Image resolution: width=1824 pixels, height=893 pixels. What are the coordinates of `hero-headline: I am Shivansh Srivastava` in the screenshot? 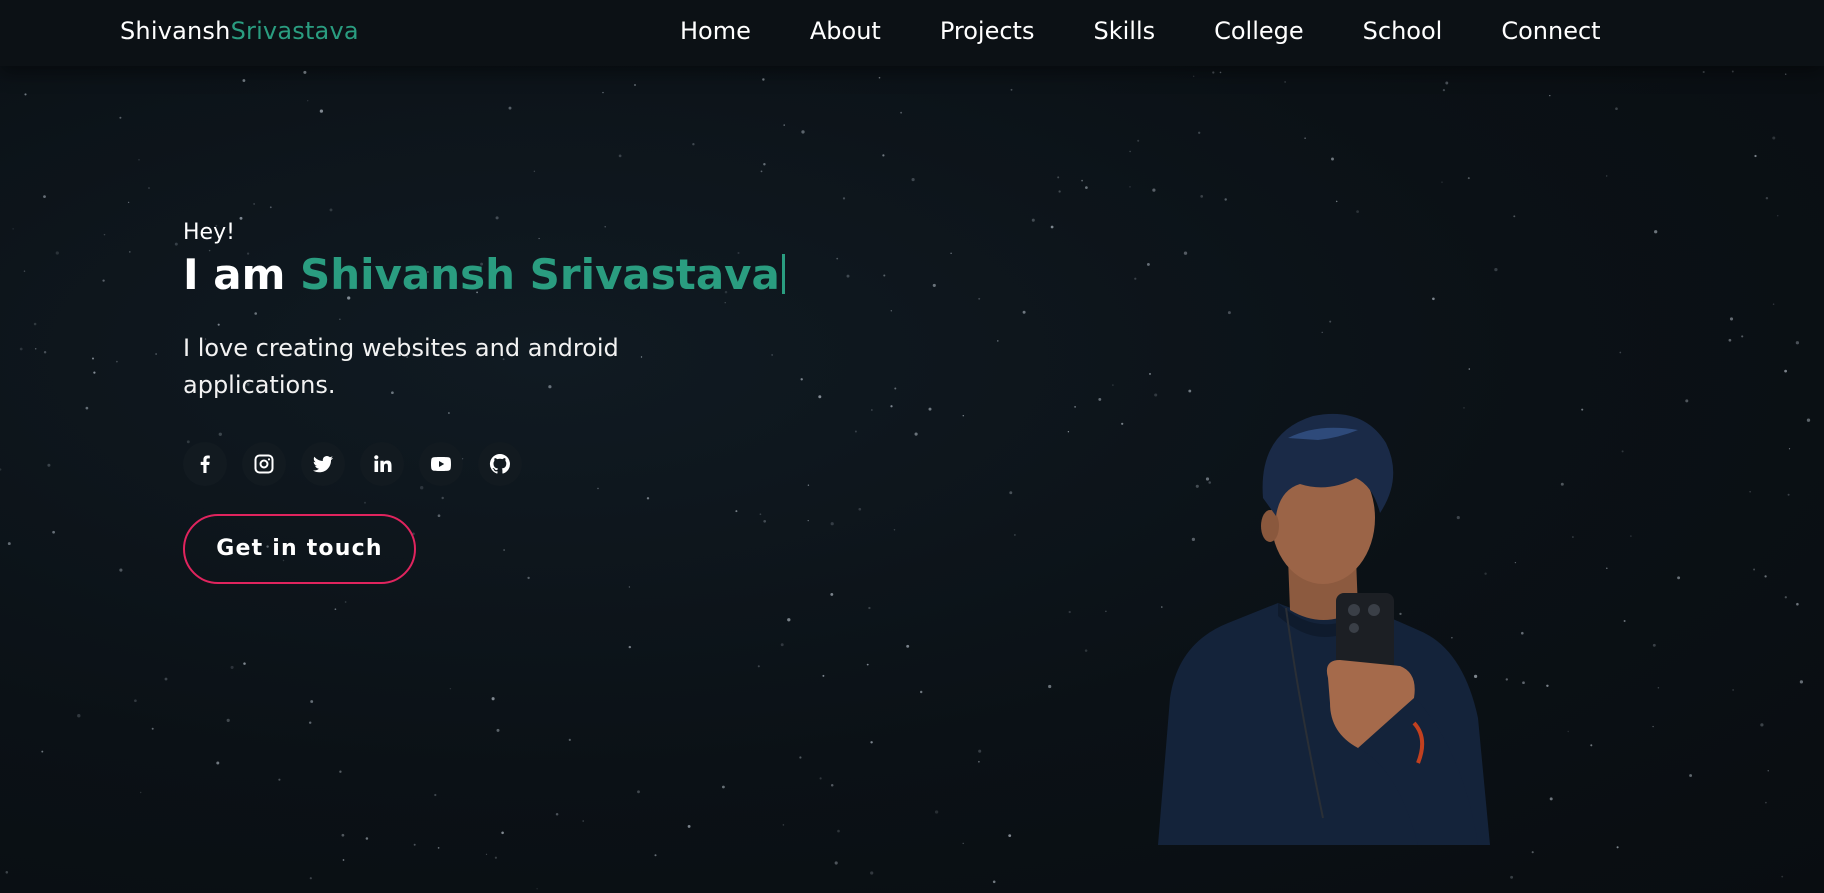 It's located at (484, 275).